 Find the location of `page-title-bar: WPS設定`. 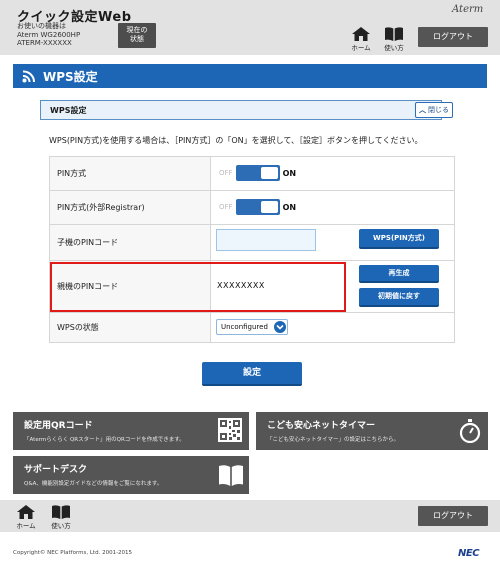

page-title-bar: WPS設定 is located at coordinates (250, 76).